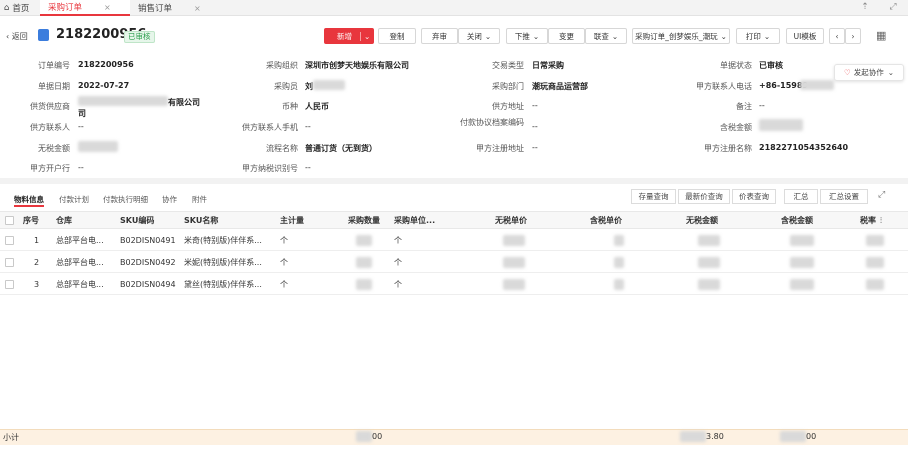  What do you see at coordinates (511, 220) in the screenshot?
I see `col-tax-excl-price: 无税单价` at bounding box center [511, 220].